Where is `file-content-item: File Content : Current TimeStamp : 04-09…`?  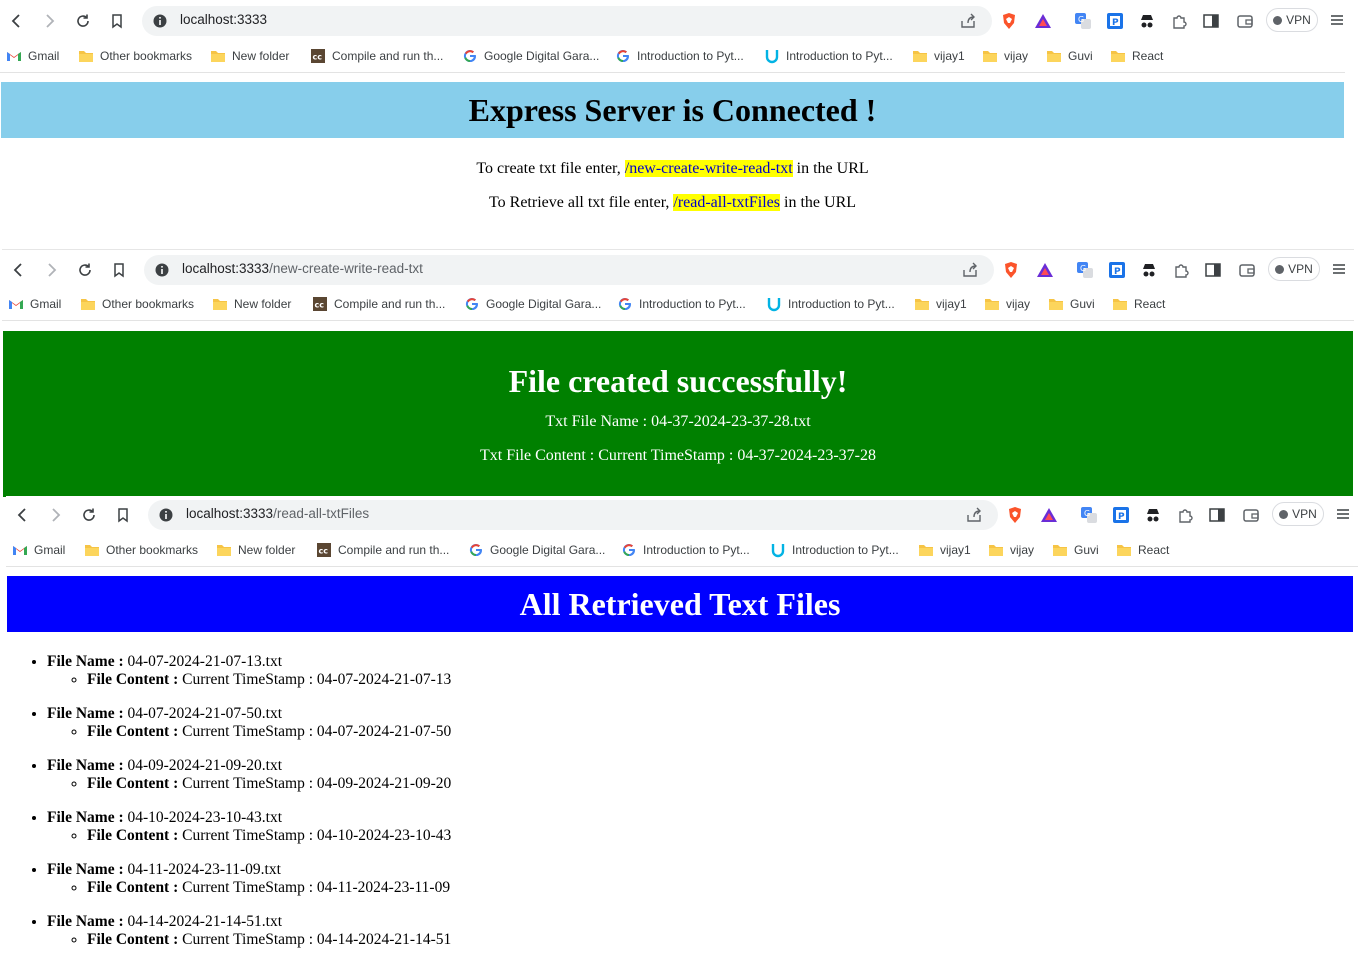
file-content-item: File Content : Current TimeStamp : 04-09… is located at coordinates (269, 784).